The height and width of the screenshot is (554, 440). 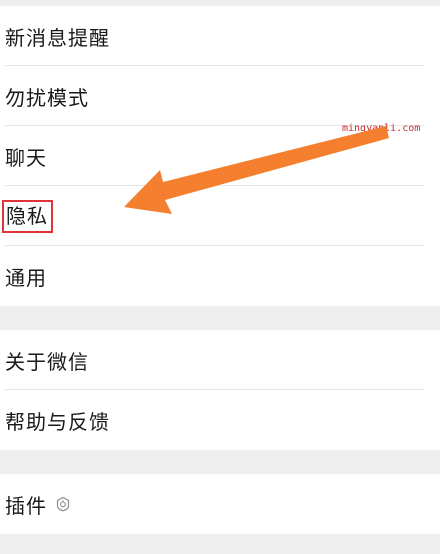 I want to click on settings-item-label: 新消息提醒, so click(x=57, y=37).